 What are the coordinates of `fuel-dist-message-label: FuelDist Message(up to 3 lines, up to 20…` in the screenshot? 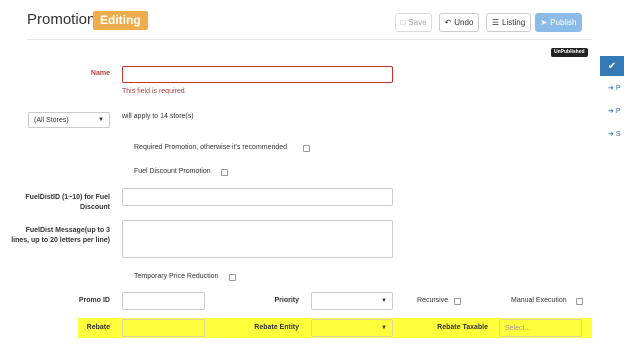 It's located at (60, 235).